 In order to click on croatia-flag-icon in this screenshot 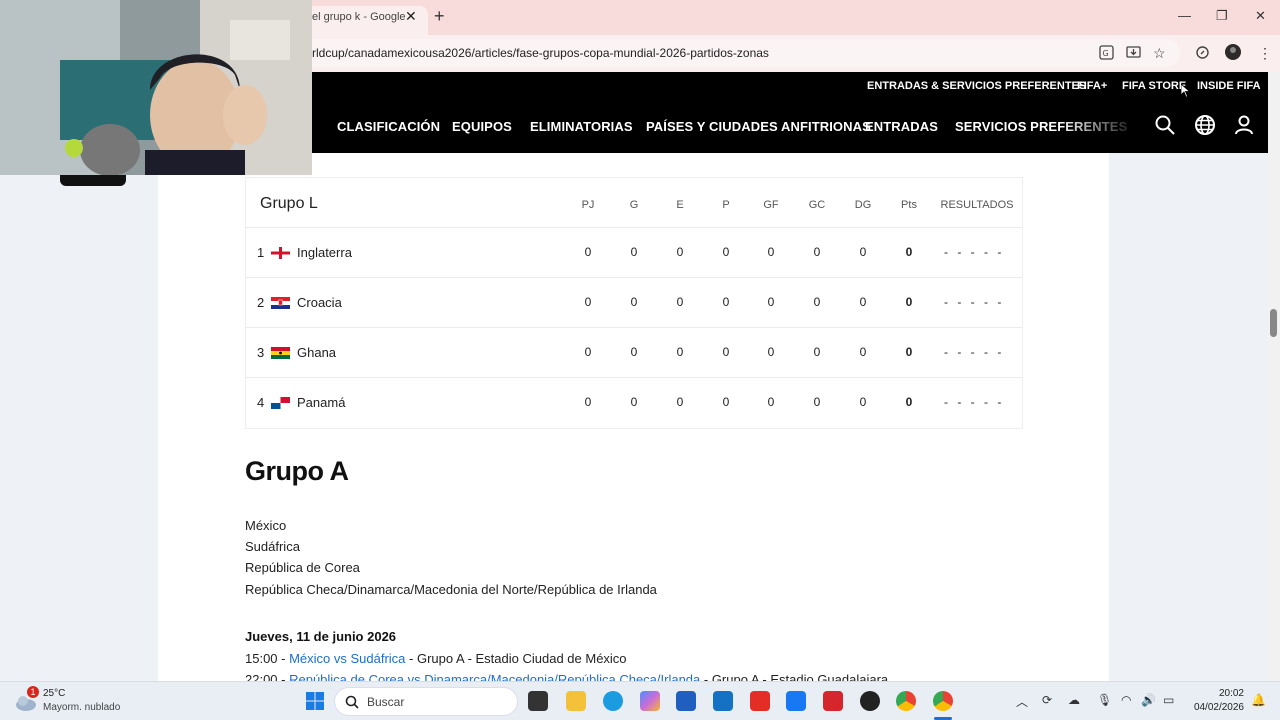, I will do `click(280, 303)`.